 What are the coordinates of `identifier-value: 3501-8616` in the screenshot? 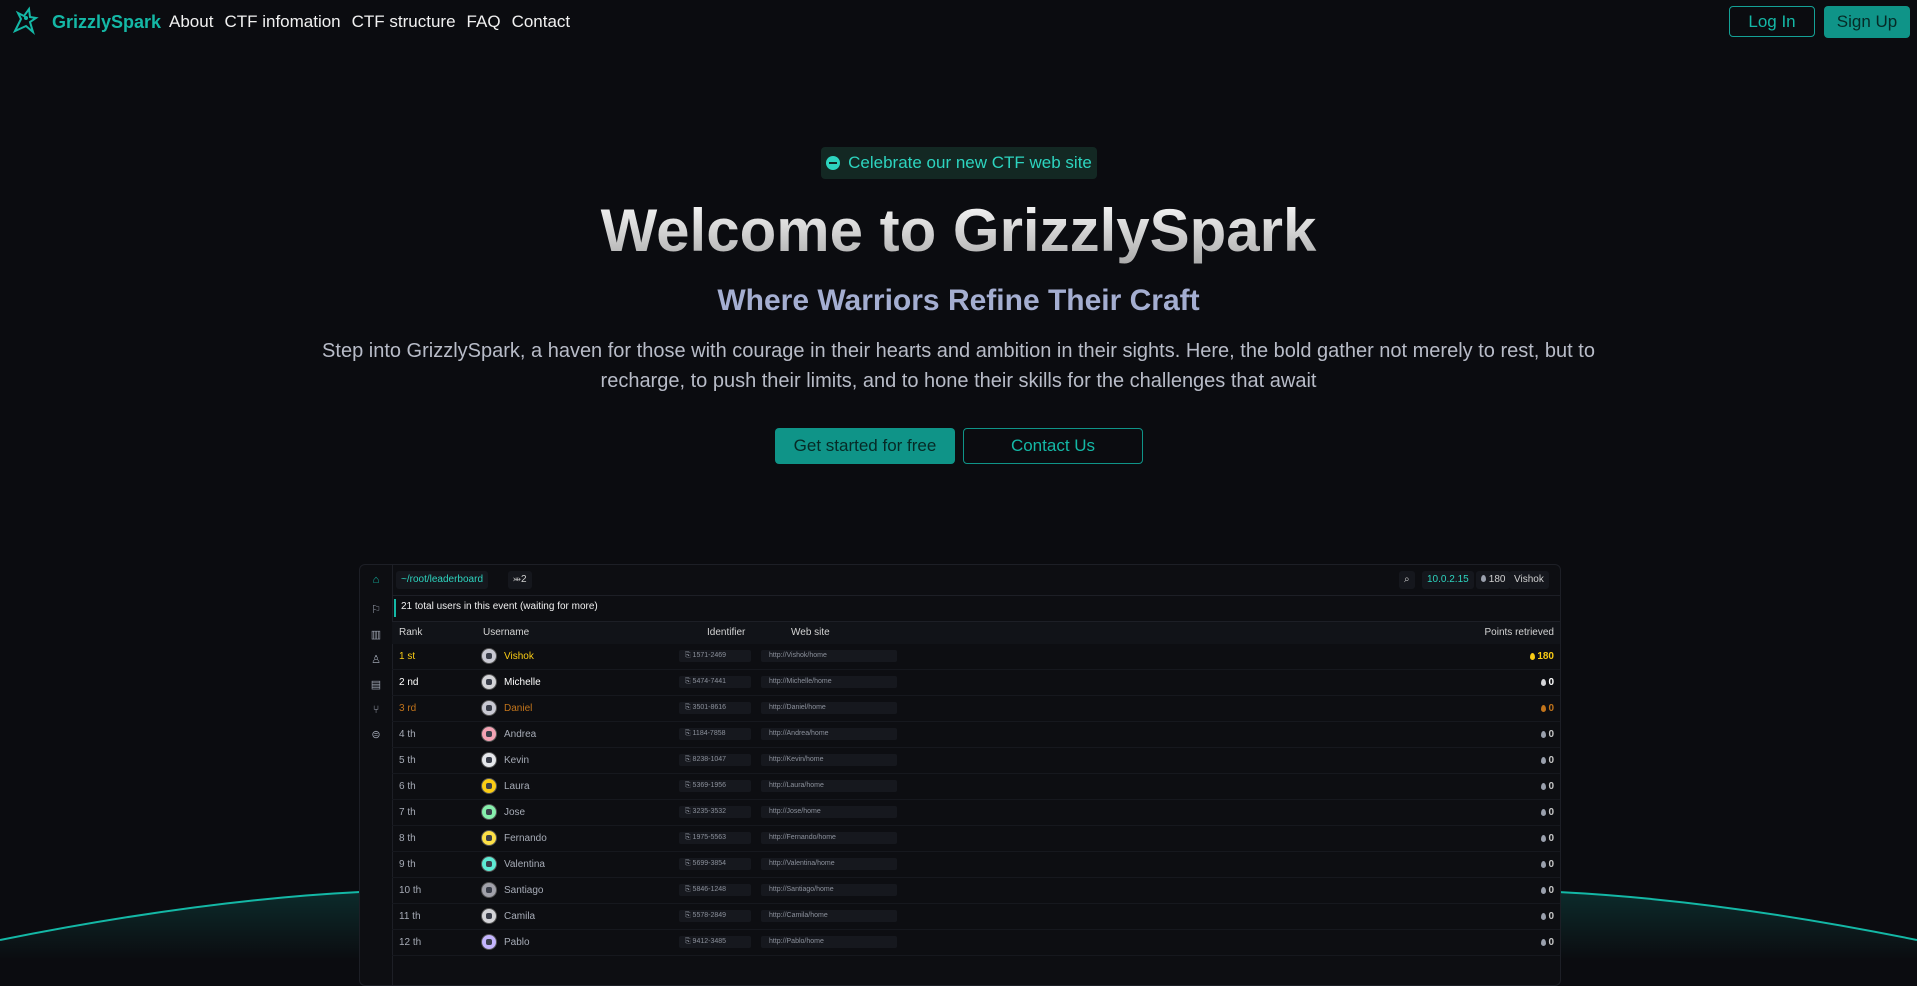 It's located at (709, 707).